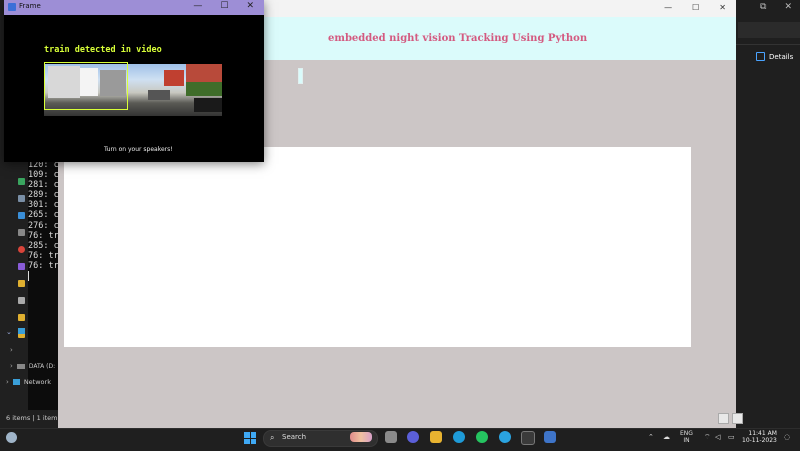  Describe the element at coordinates (768, 44) in the screenshot. I see `explorer-toolbar-divider` at that location.